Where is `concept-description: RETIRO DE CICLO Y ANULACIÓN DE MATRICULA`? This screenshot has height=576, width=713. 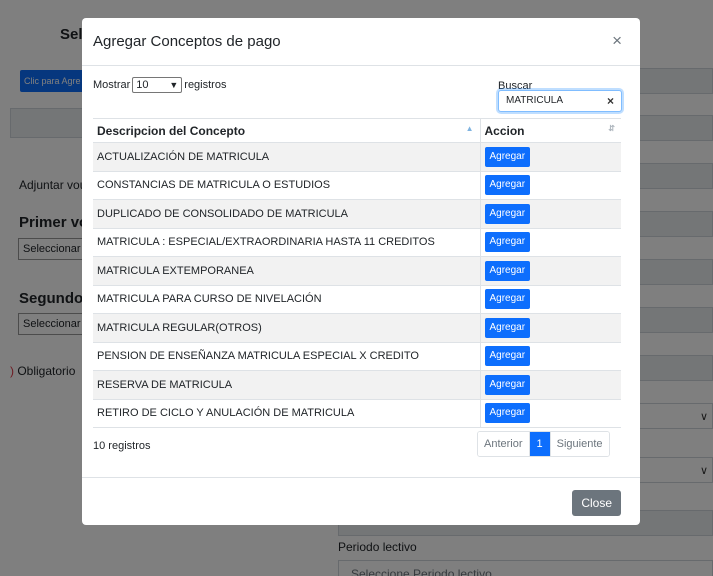 concept-description: RETIRO DE CICLO Y ANULACIÓN DE MATRICULA is located at coordinates (287, 413).